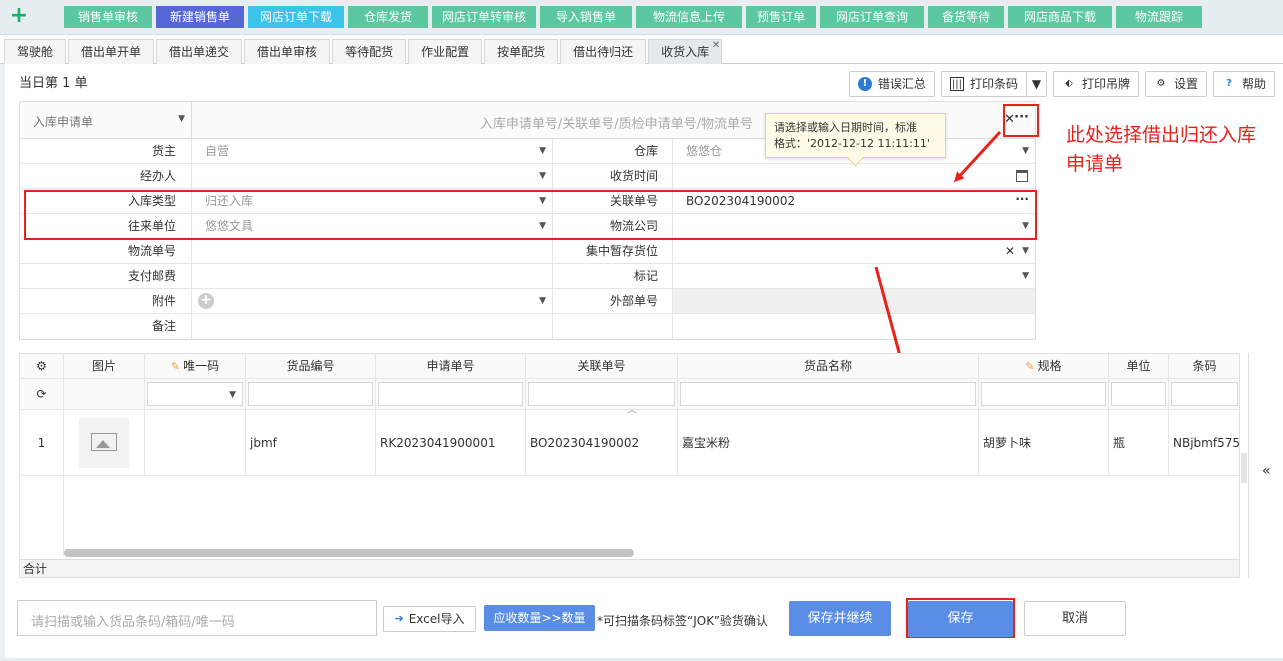 This screenshot has height=661, width=1283. Describe the element at coordinates (960, 619) in the screenshot. I see `save-button: 保存` at that location.